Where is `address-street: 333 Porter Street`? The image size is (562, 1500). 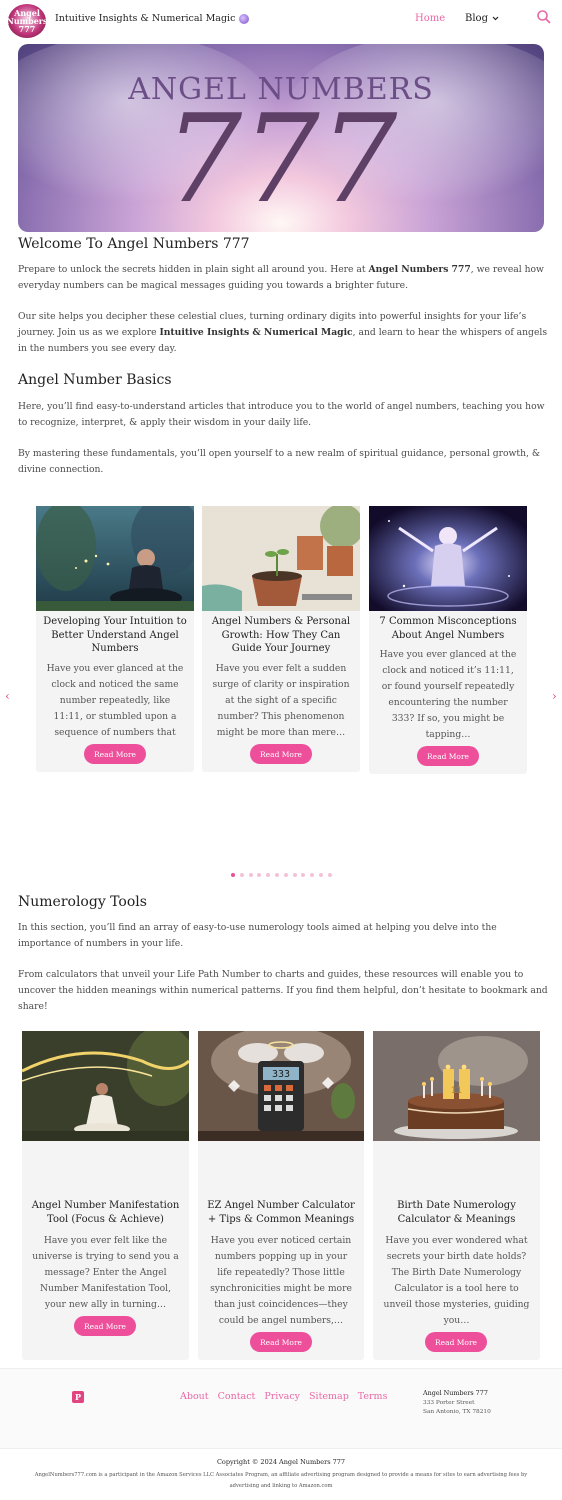
address-street: 333 Porter Street is located at coordinates (449, 1402).